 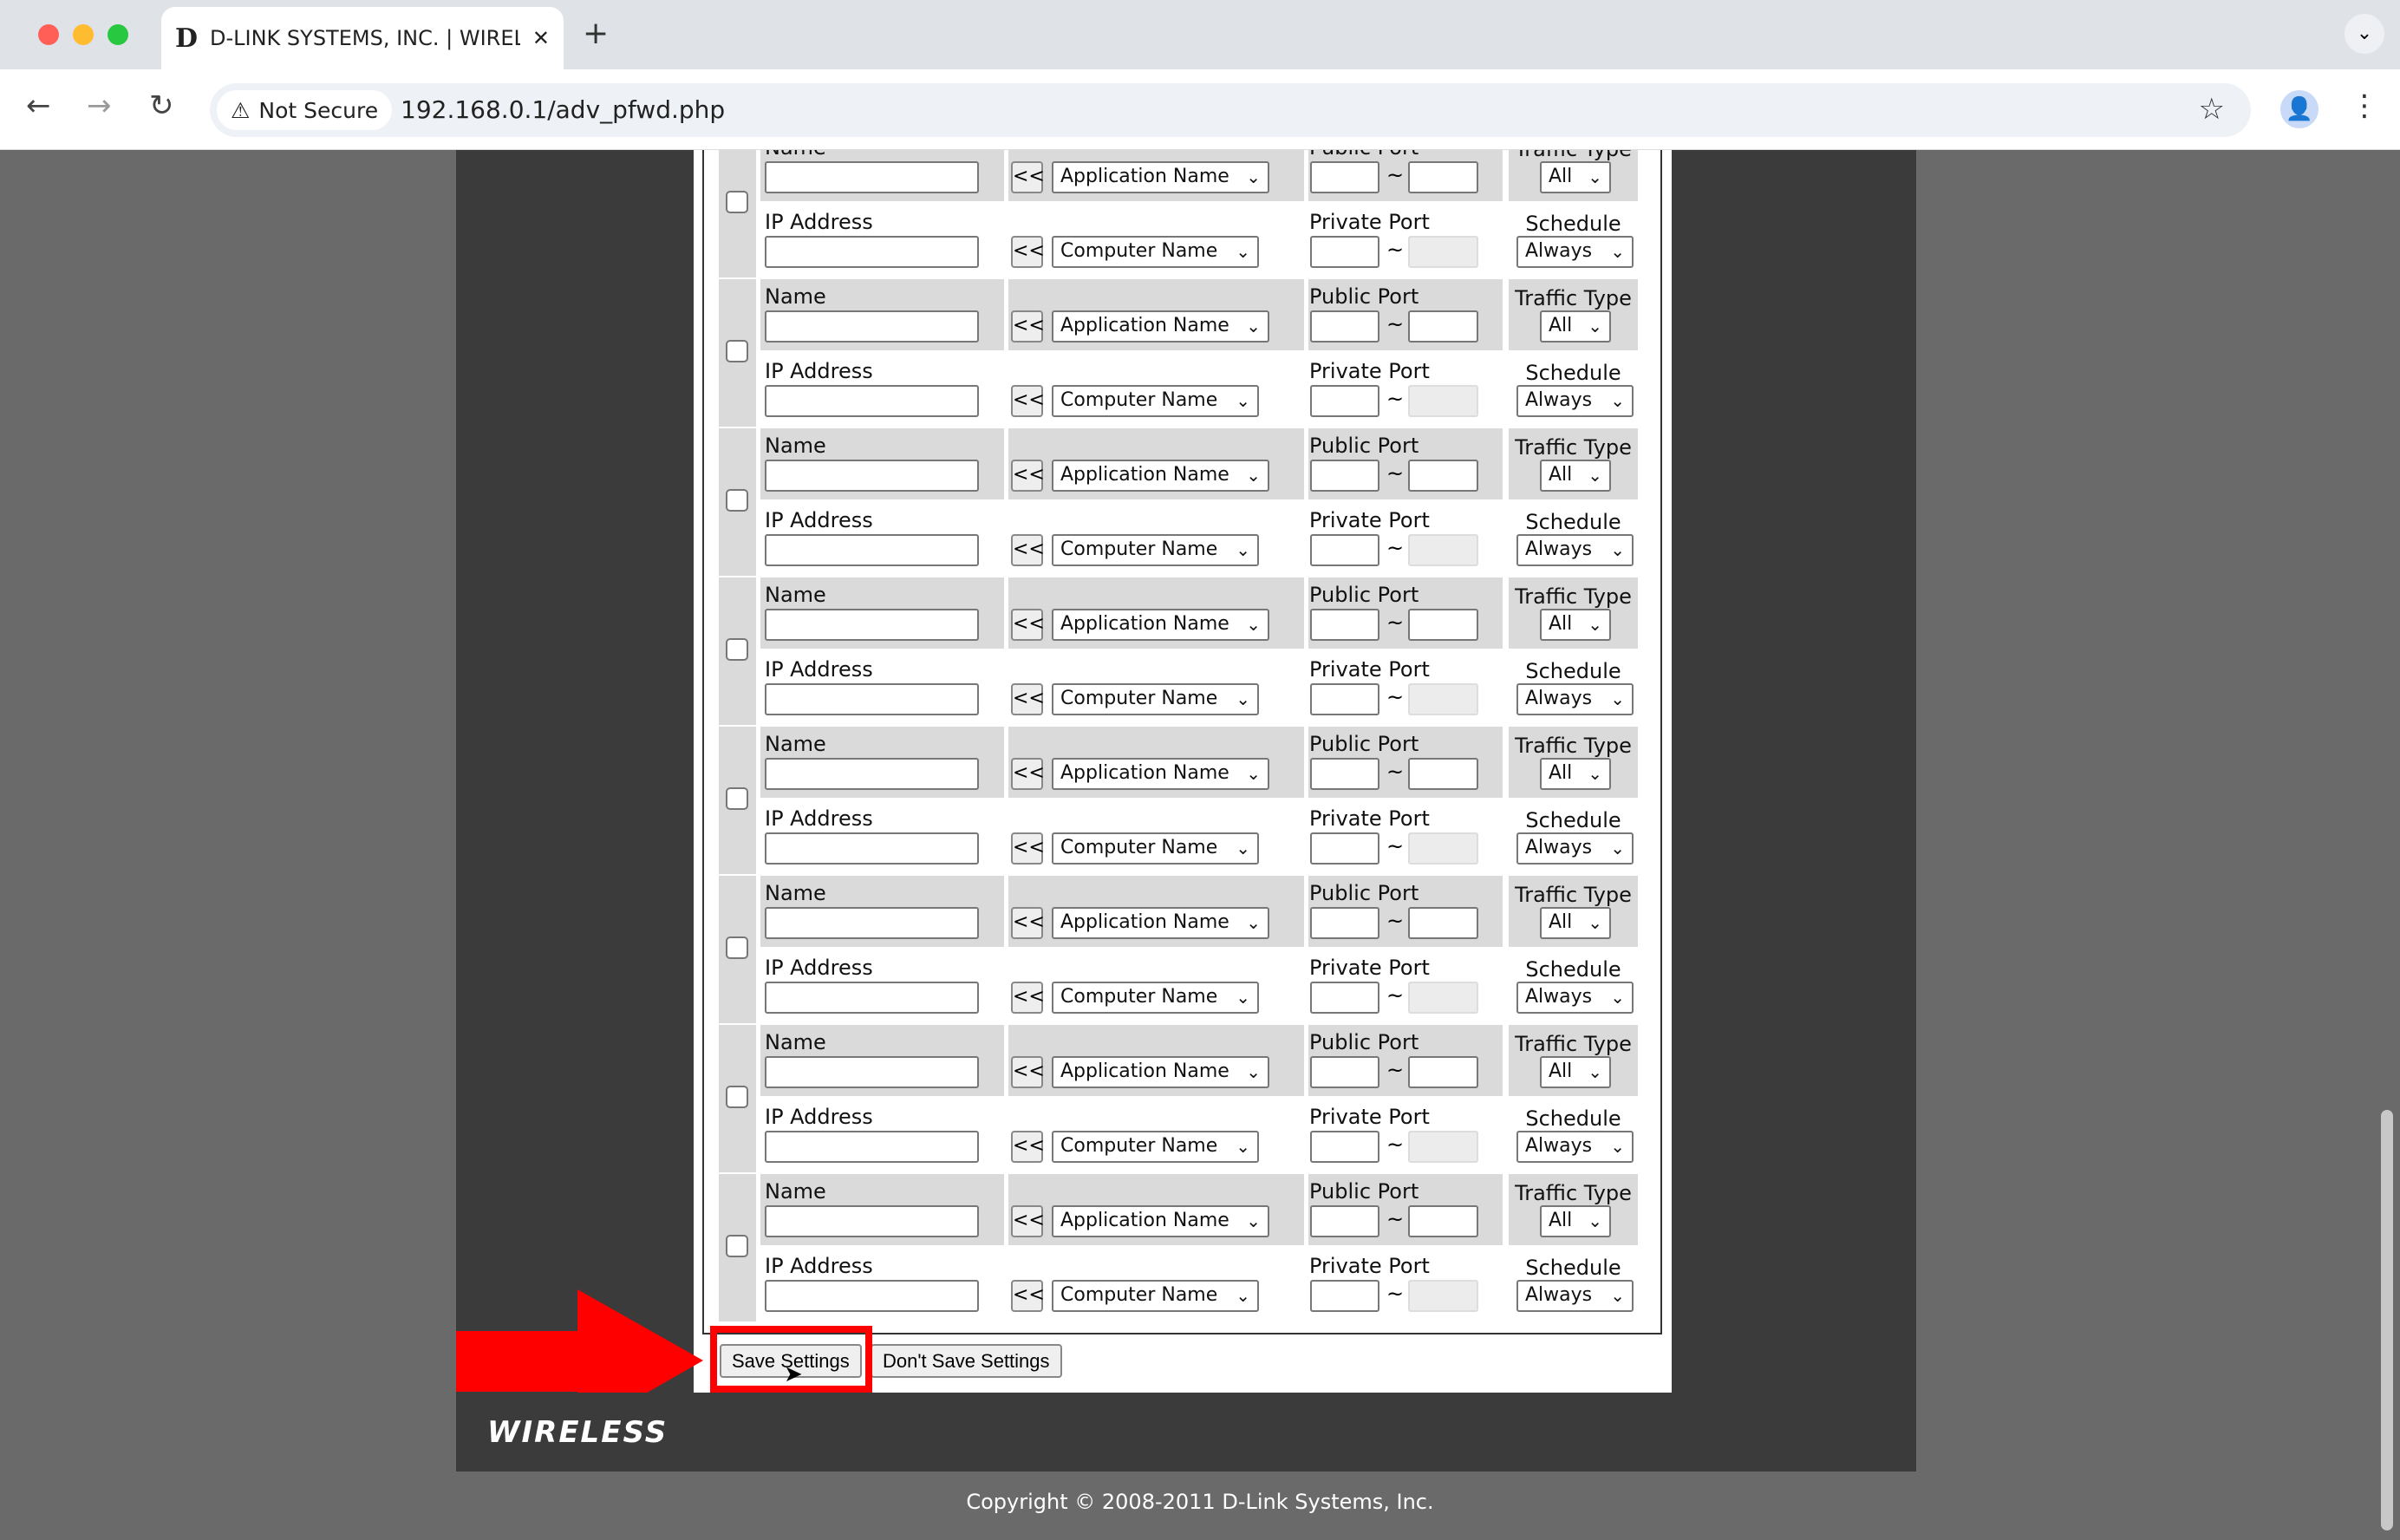 What do you see at coordinates (563, 109) in the screenshot?
I see `url-text: 192.168.0.1/adv_pfwd.php` at bounding box center [563, 109].